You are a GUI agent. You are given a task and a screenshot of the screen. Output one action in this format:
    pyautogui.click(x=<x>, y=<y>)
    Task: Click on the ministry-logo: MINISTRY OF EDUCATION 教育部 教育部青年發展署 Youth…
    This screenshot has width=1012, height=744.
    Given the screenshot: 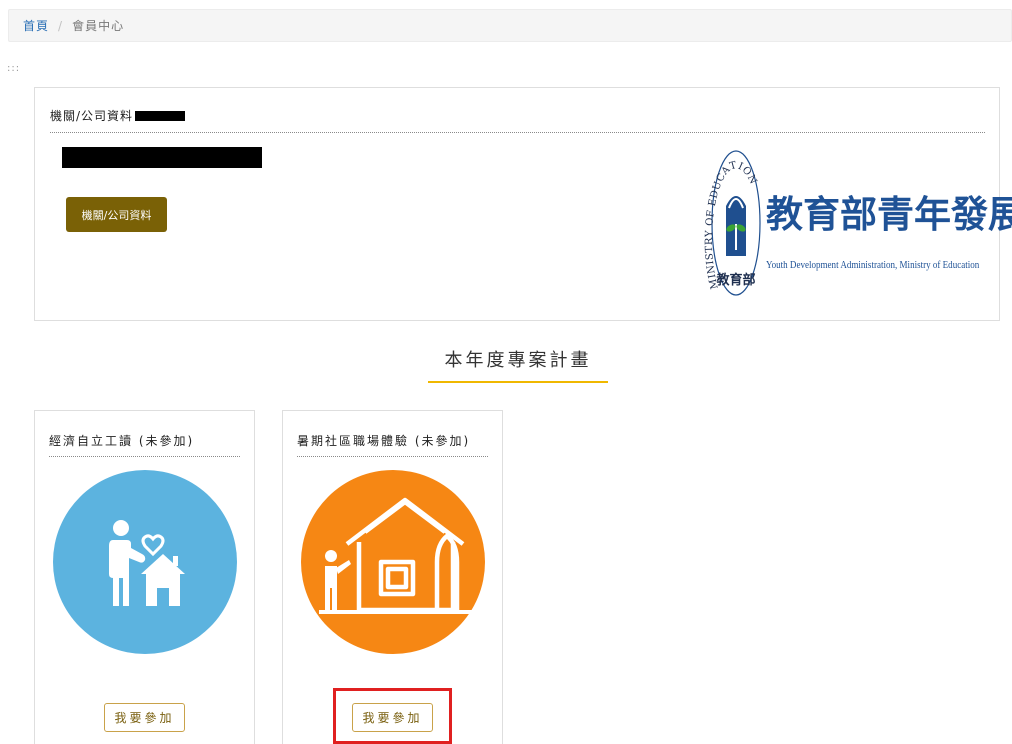 What is the action you would take?
    pyautogui.click(x=858, y=223)
    